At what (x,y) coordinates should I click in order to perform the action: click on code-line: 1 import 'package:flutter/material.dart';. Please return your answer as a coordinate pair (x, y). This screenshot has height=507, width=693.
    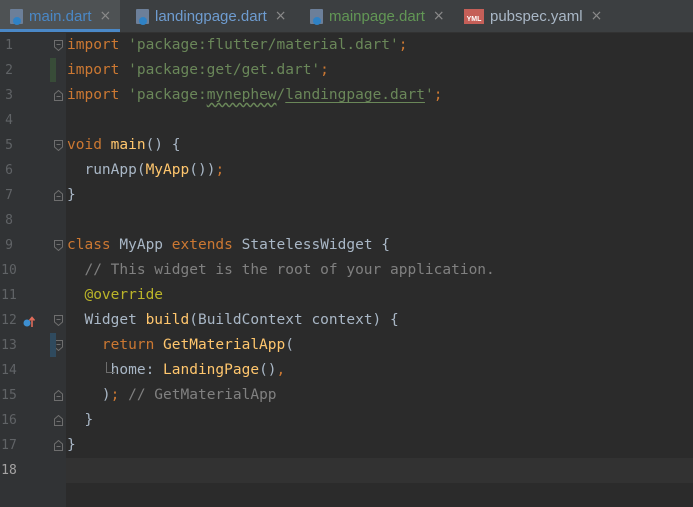
    Looking at the image, I should click on (346, 45).